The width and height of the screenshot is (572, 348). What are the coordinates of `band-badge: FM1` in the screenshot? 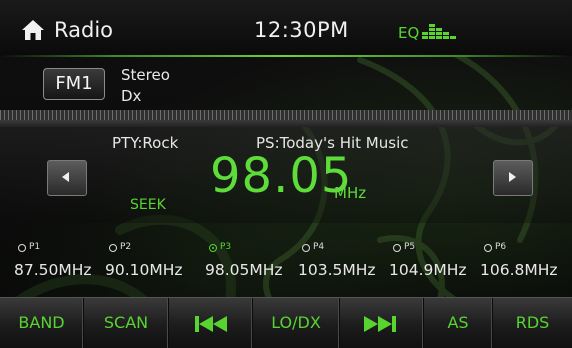 It's located at (74, 84).